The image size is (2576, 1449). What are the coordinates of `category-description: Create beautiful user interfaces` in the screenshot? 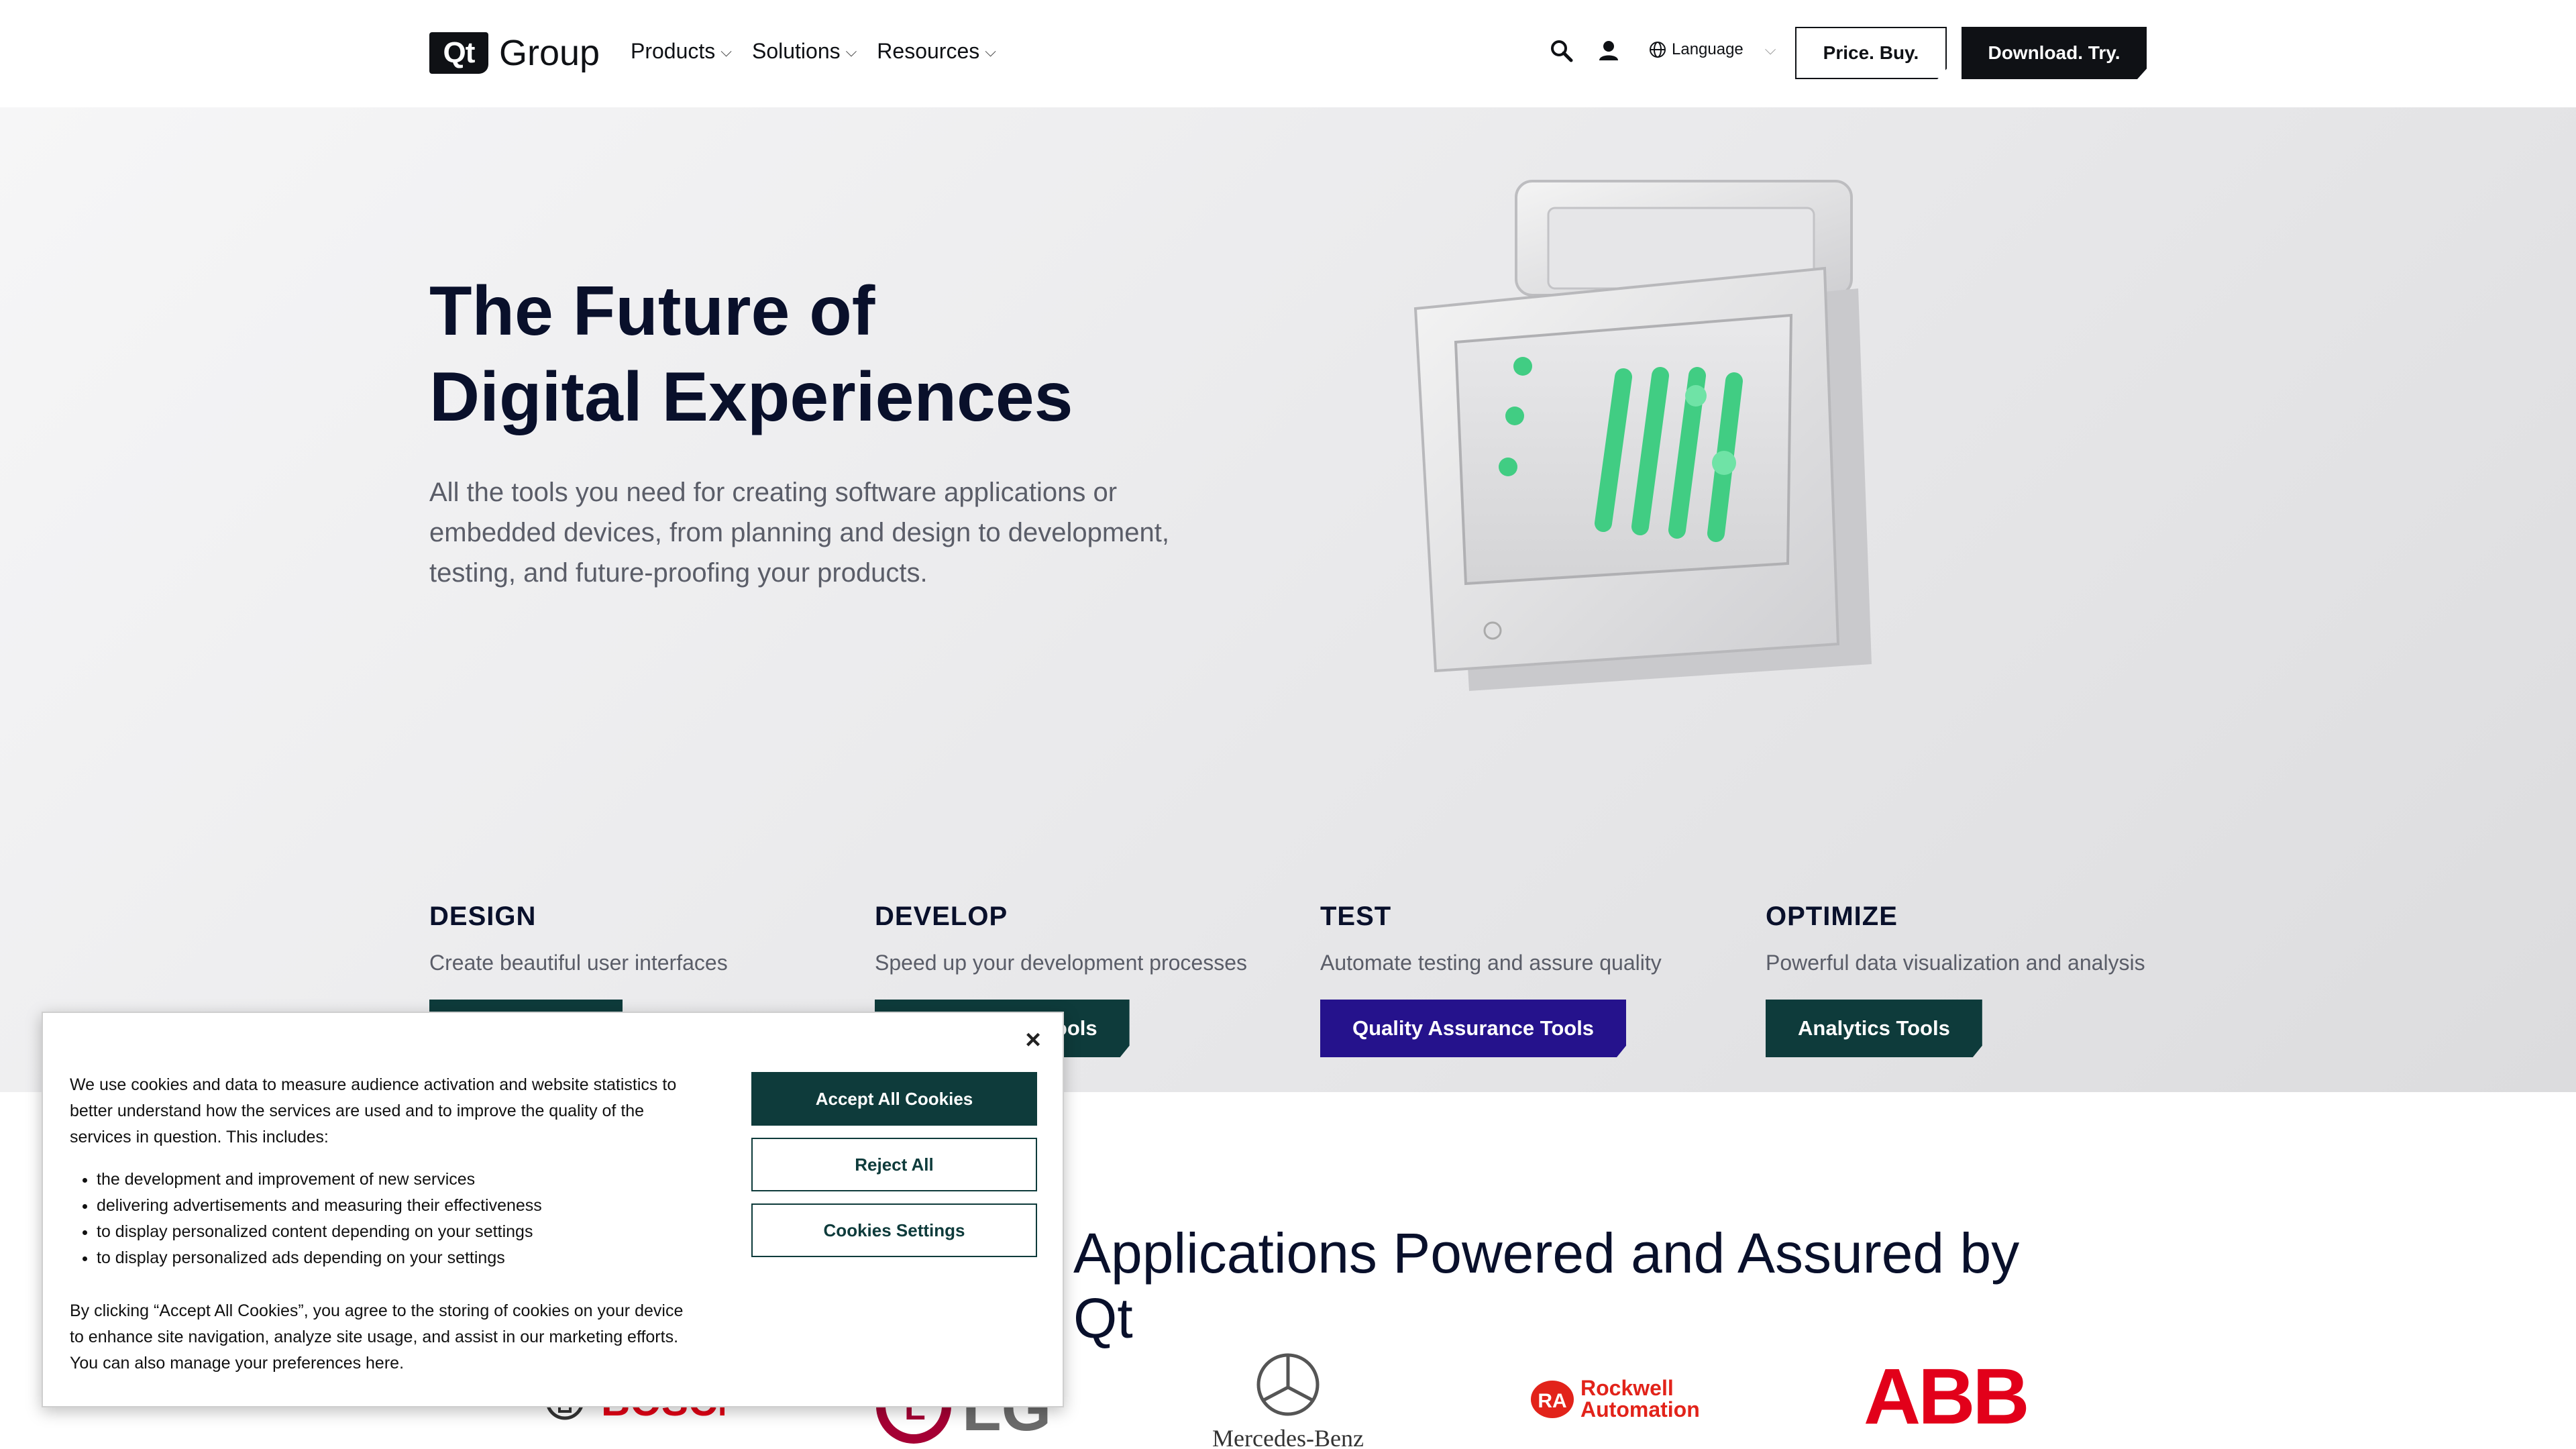 It's located at (578, 963).